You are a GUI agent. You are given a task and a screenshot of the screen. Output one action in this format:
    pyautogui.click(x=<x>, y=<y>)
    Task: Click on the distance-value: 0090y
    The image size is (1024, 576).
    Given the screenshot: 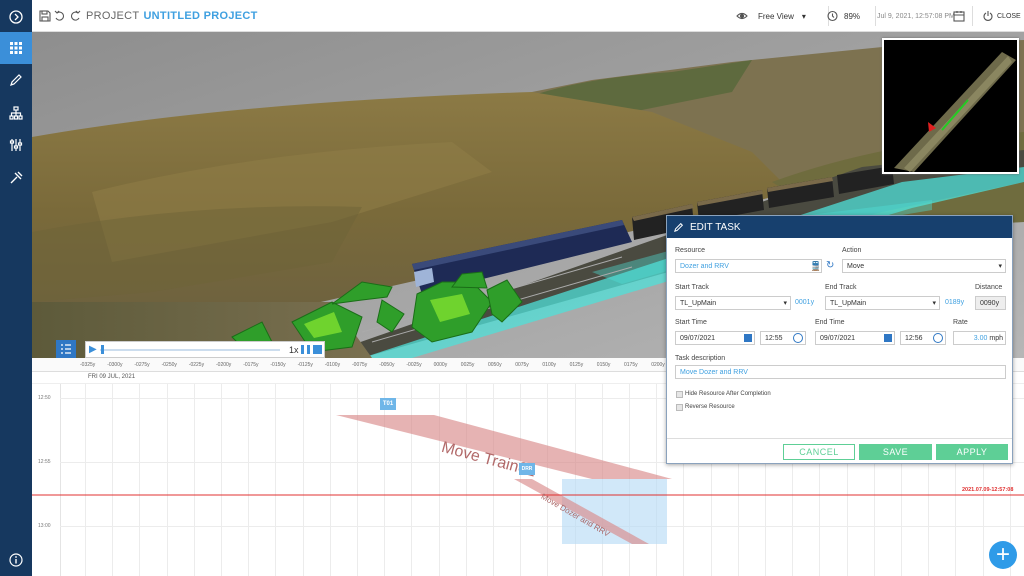 What is the action you would take?
    pyautogui.click(x=990, y=303)
    